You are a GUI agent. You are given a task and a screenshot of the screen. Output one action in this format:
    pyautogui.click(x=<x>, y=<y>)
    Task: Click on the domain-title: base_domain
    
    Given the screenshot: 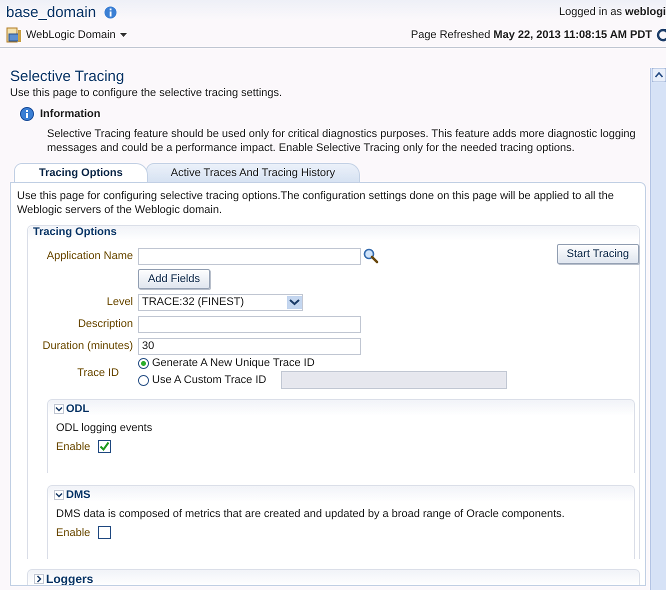 What is the action you would take?
    pyautogui.click(x=51, y=12)
    